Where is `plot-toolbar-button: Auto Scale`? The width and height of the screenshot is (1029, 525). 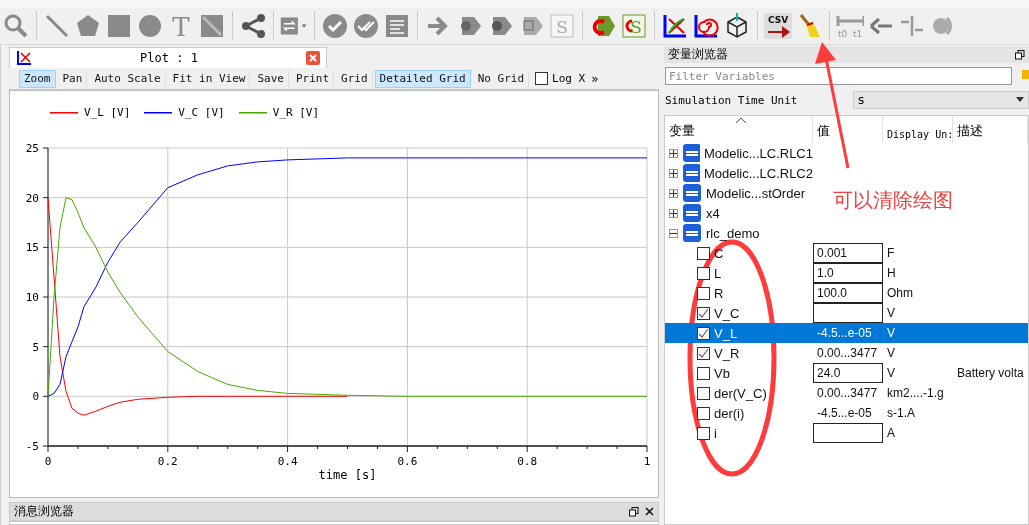 plot-toolbar-button: Auto Scale is located at coordinates (127, 78).